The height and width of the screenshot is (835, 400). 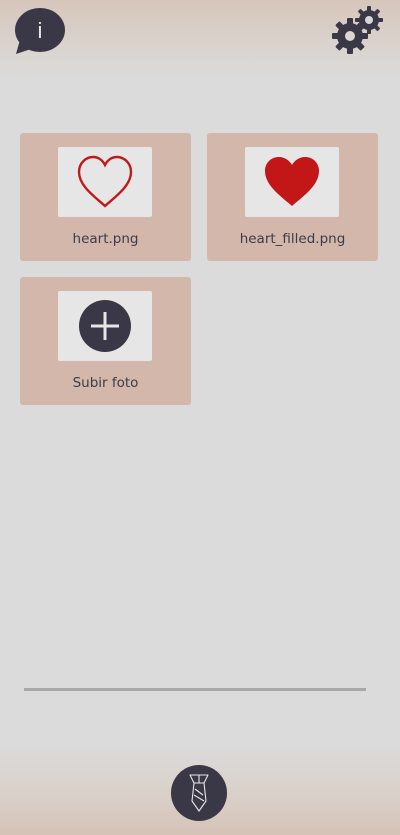 I want to click on upload-photo-tile: Subir foto, so click(x=105, y=341).